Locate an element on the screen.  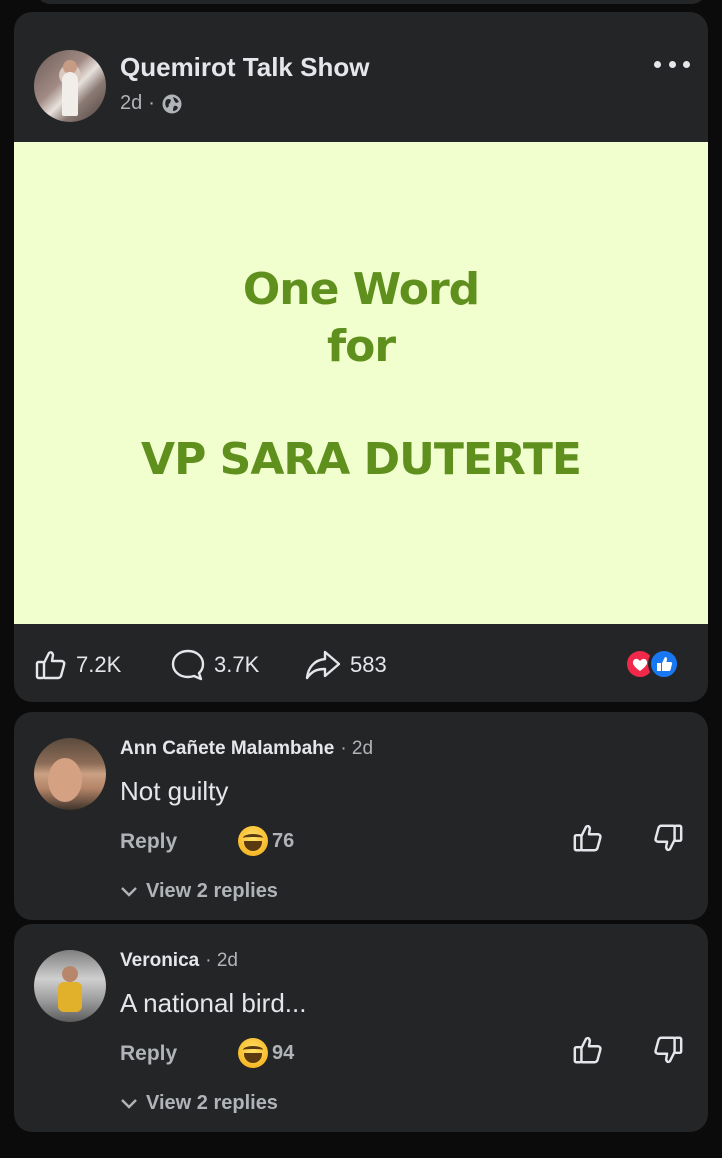
like-count: 7.2K is located at coordinates (99, 664).